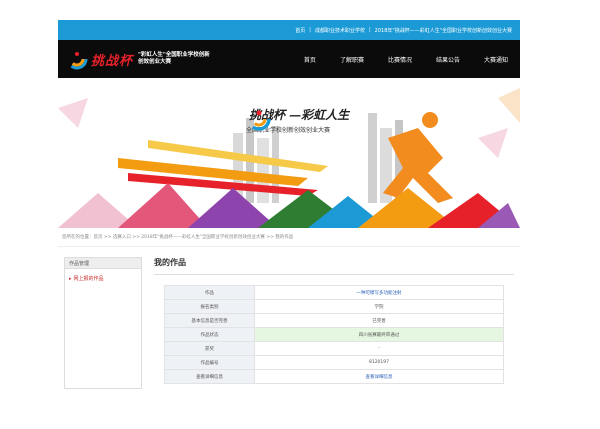 This screenshot has height=429, width=600. I want to click on logo-text: 挑战杯, so click(112, 61).